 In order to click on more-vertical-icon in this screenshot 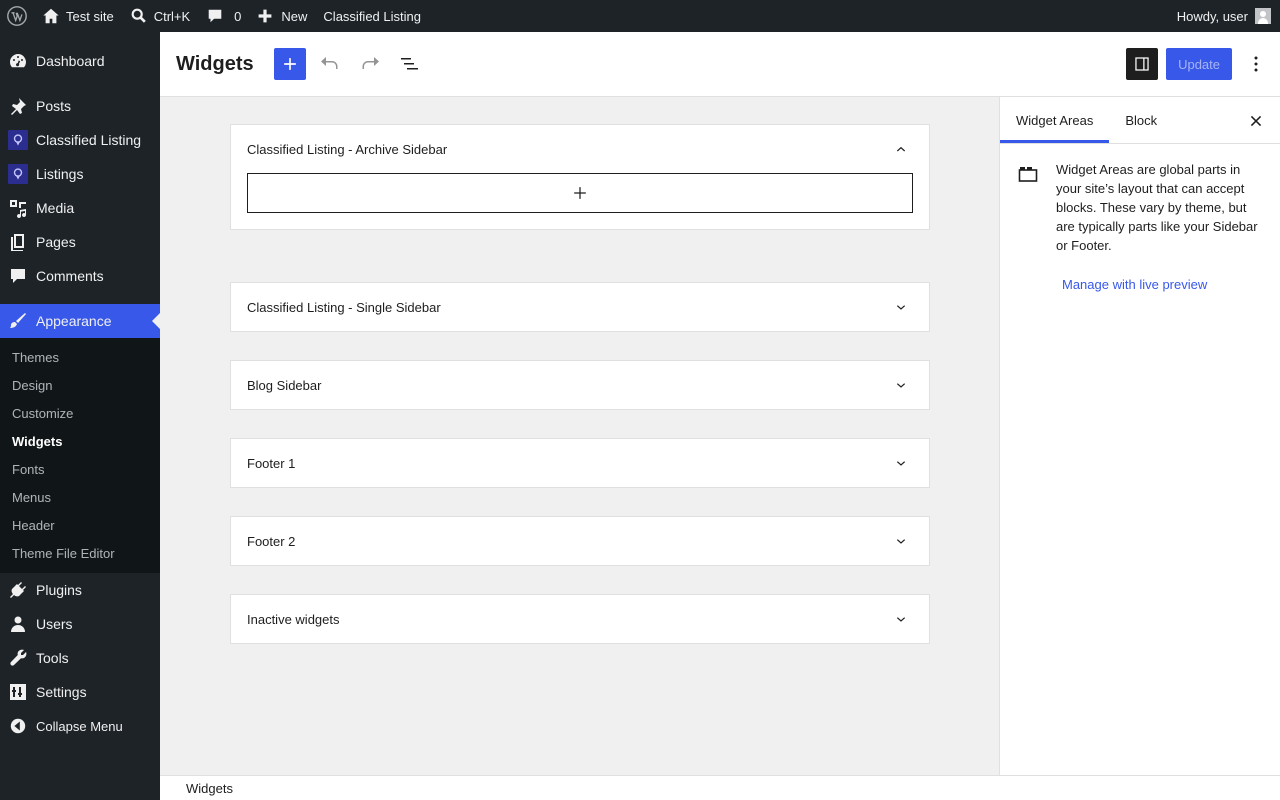, I will do `click(1256, 64)`.